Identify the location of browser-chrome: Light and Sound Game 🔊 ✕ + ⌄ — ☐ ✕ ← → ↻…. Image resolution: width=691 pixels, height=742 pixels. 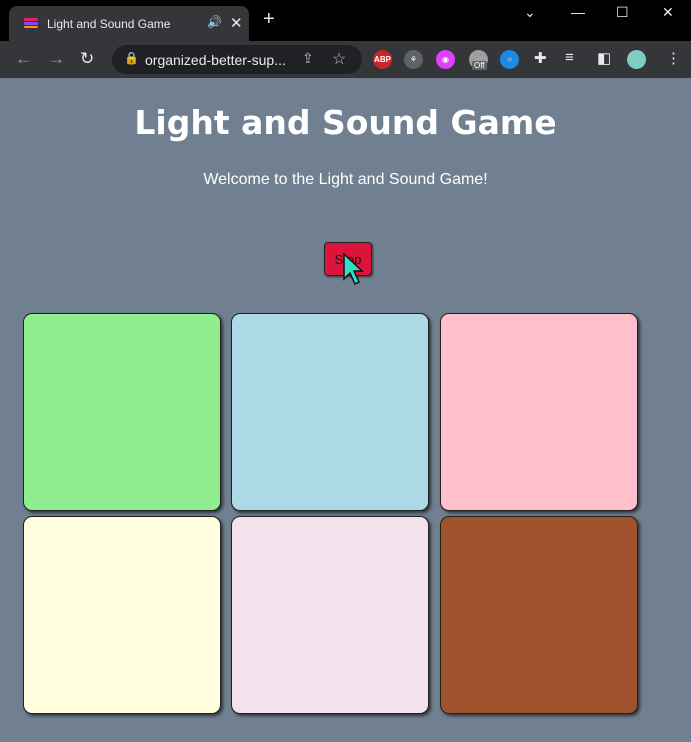
(345, 39).